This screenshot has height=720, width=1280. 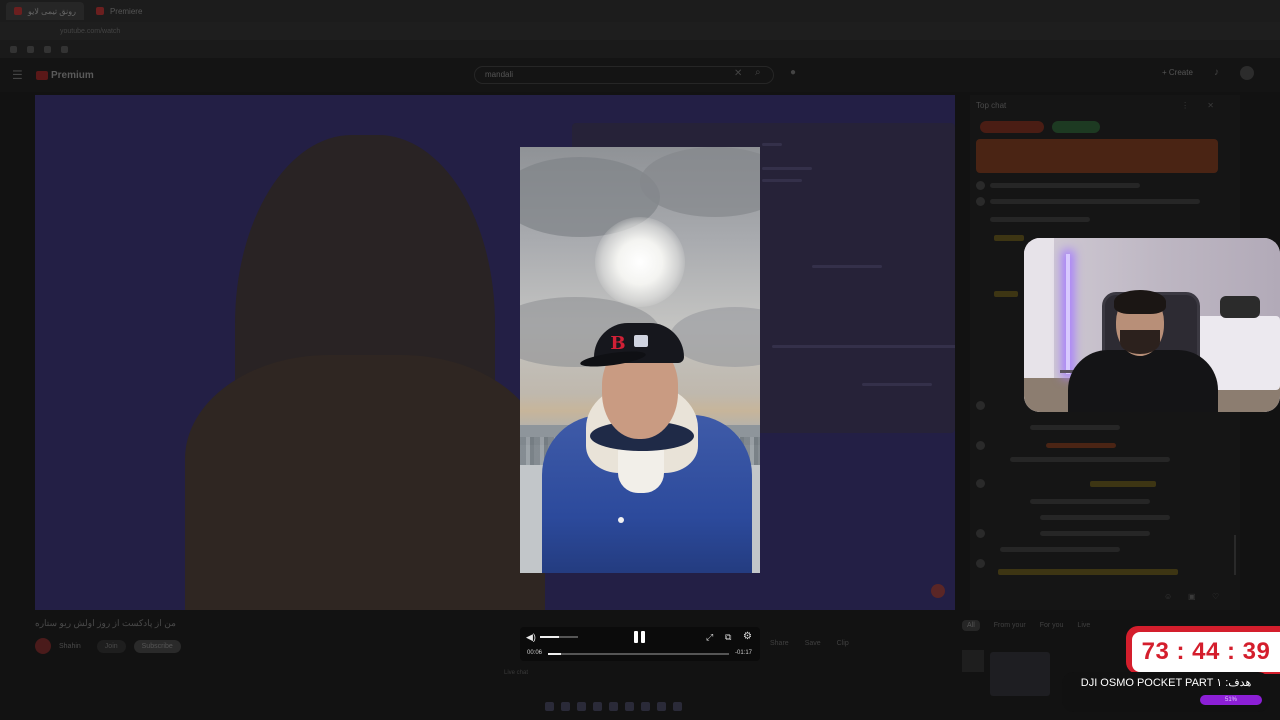 I want to click on emoji-icon: ☺, so click(x=1168, y=596).